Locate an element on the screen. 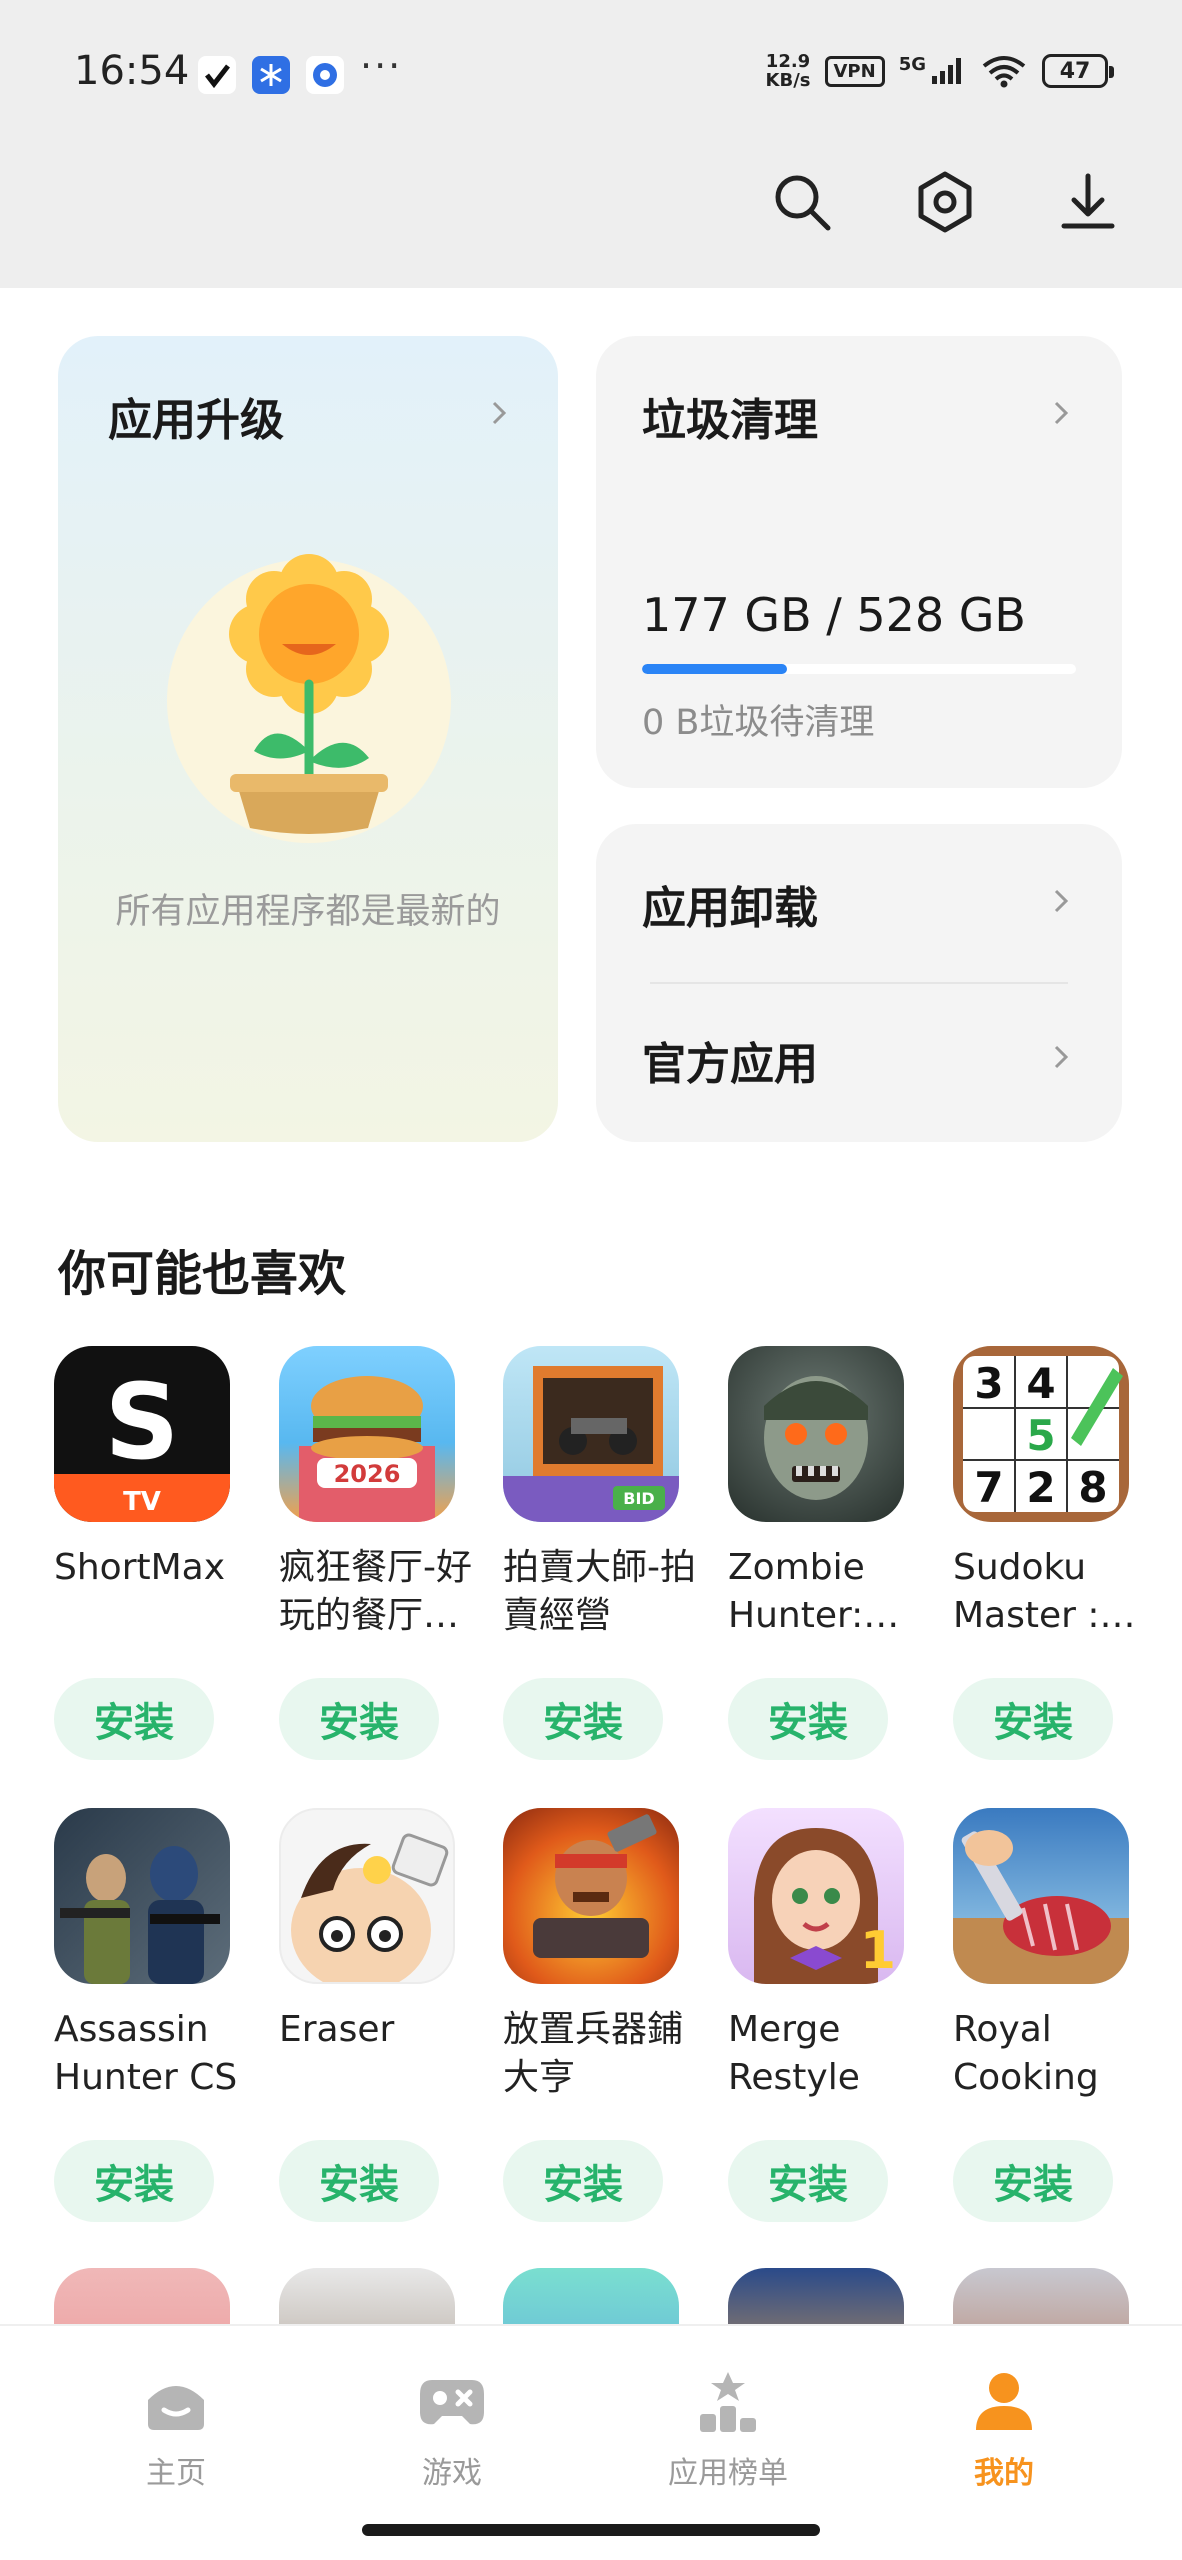  uninstall-apps-row: 应用卸载 is located at coordinates (859, 903).